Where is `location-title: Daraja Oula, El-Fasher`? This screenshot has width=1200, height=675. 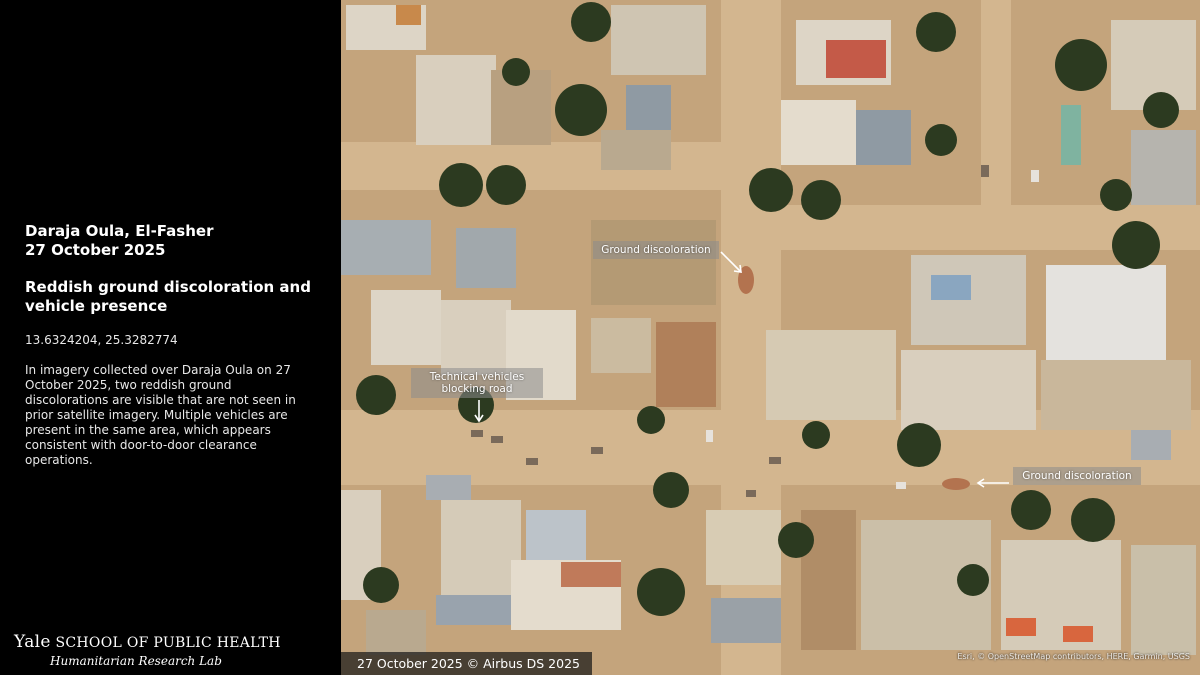 location-title: Daraja Oula, El-Fasher is located at coordinates (119, 231).